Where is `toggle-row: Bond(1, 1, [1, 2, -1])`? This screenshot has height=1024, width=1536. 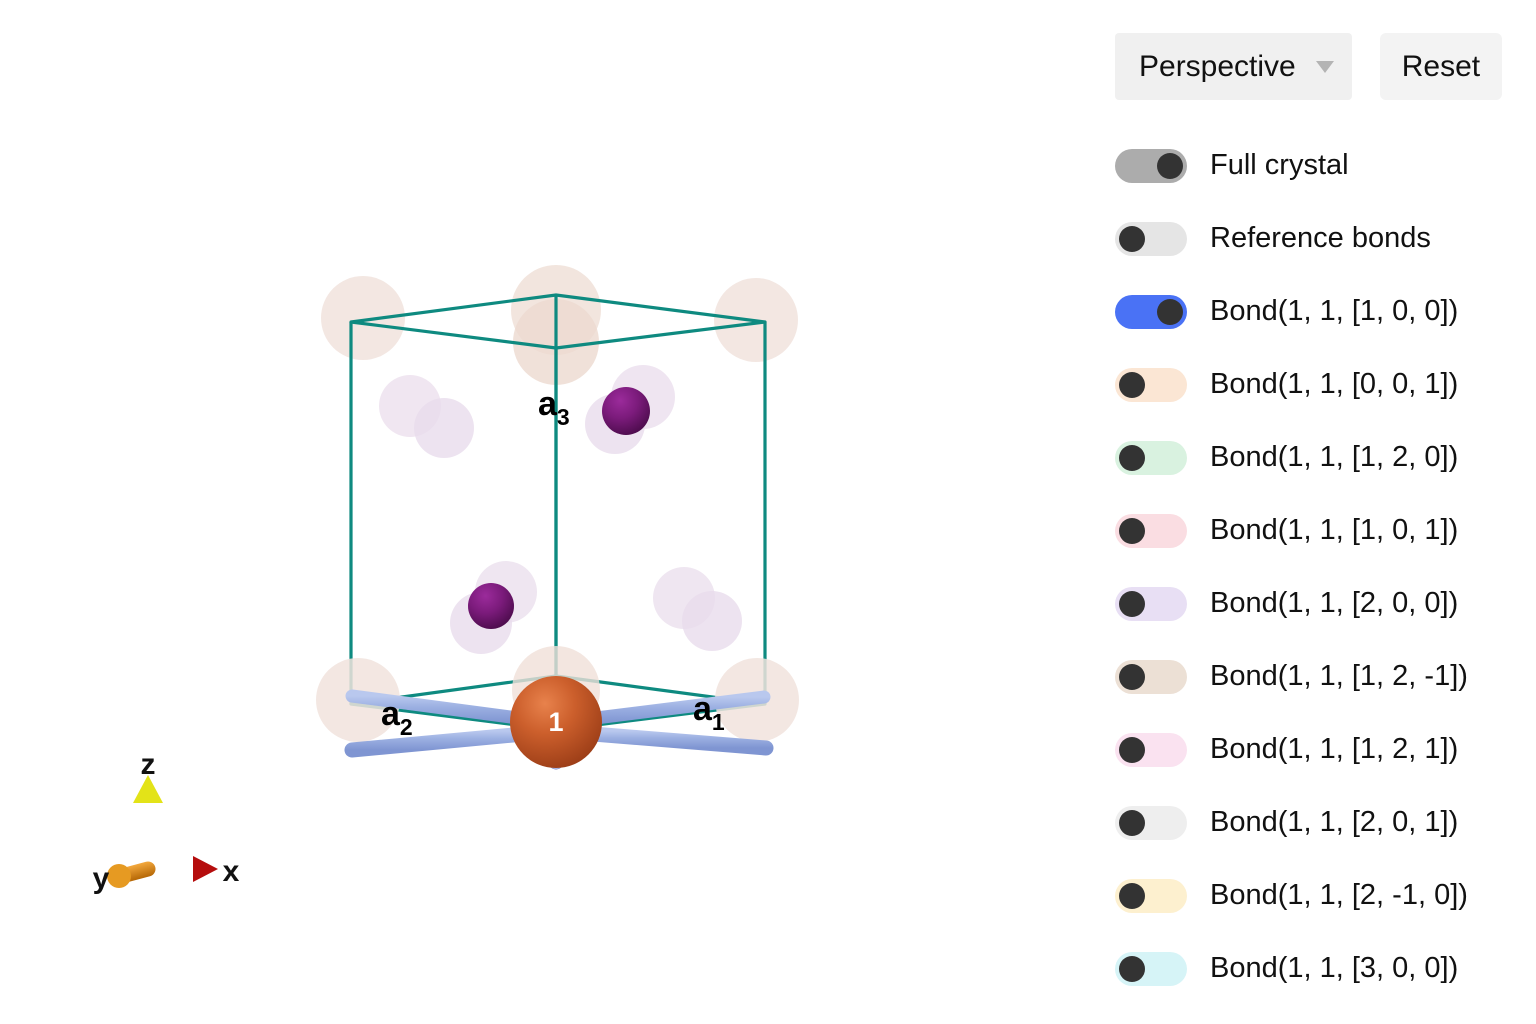
toggle-row: Bond(1, 1, [1, 2, -1]) is located at coordinates (1320, 676).